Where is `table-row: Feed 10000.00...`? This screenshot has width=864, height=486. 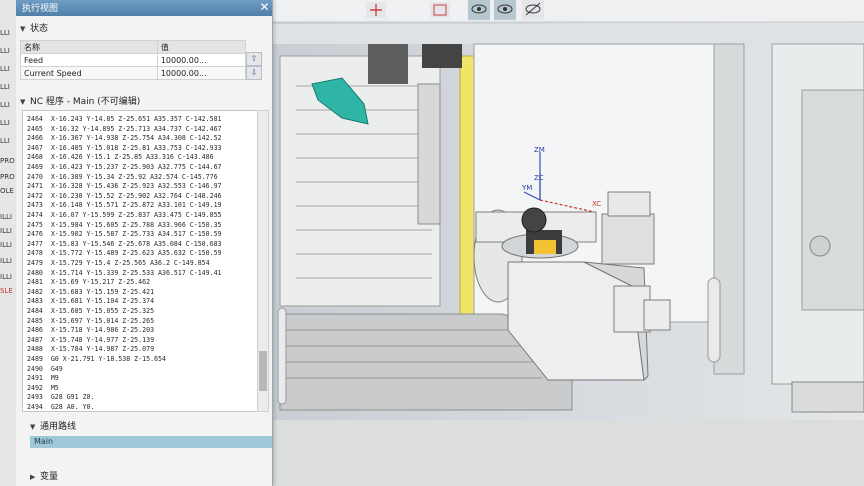 table-row: Feed 10000.00... is located at coordinates (133, 60).